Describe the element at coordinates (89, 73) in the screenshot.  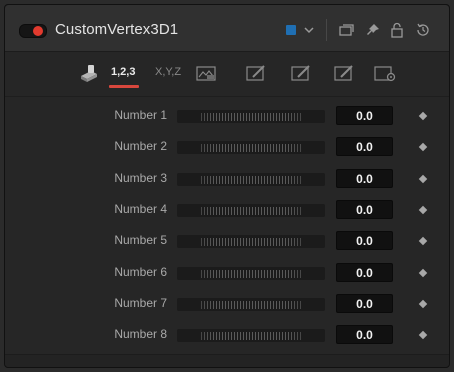
I see `tools-icon` at that location.